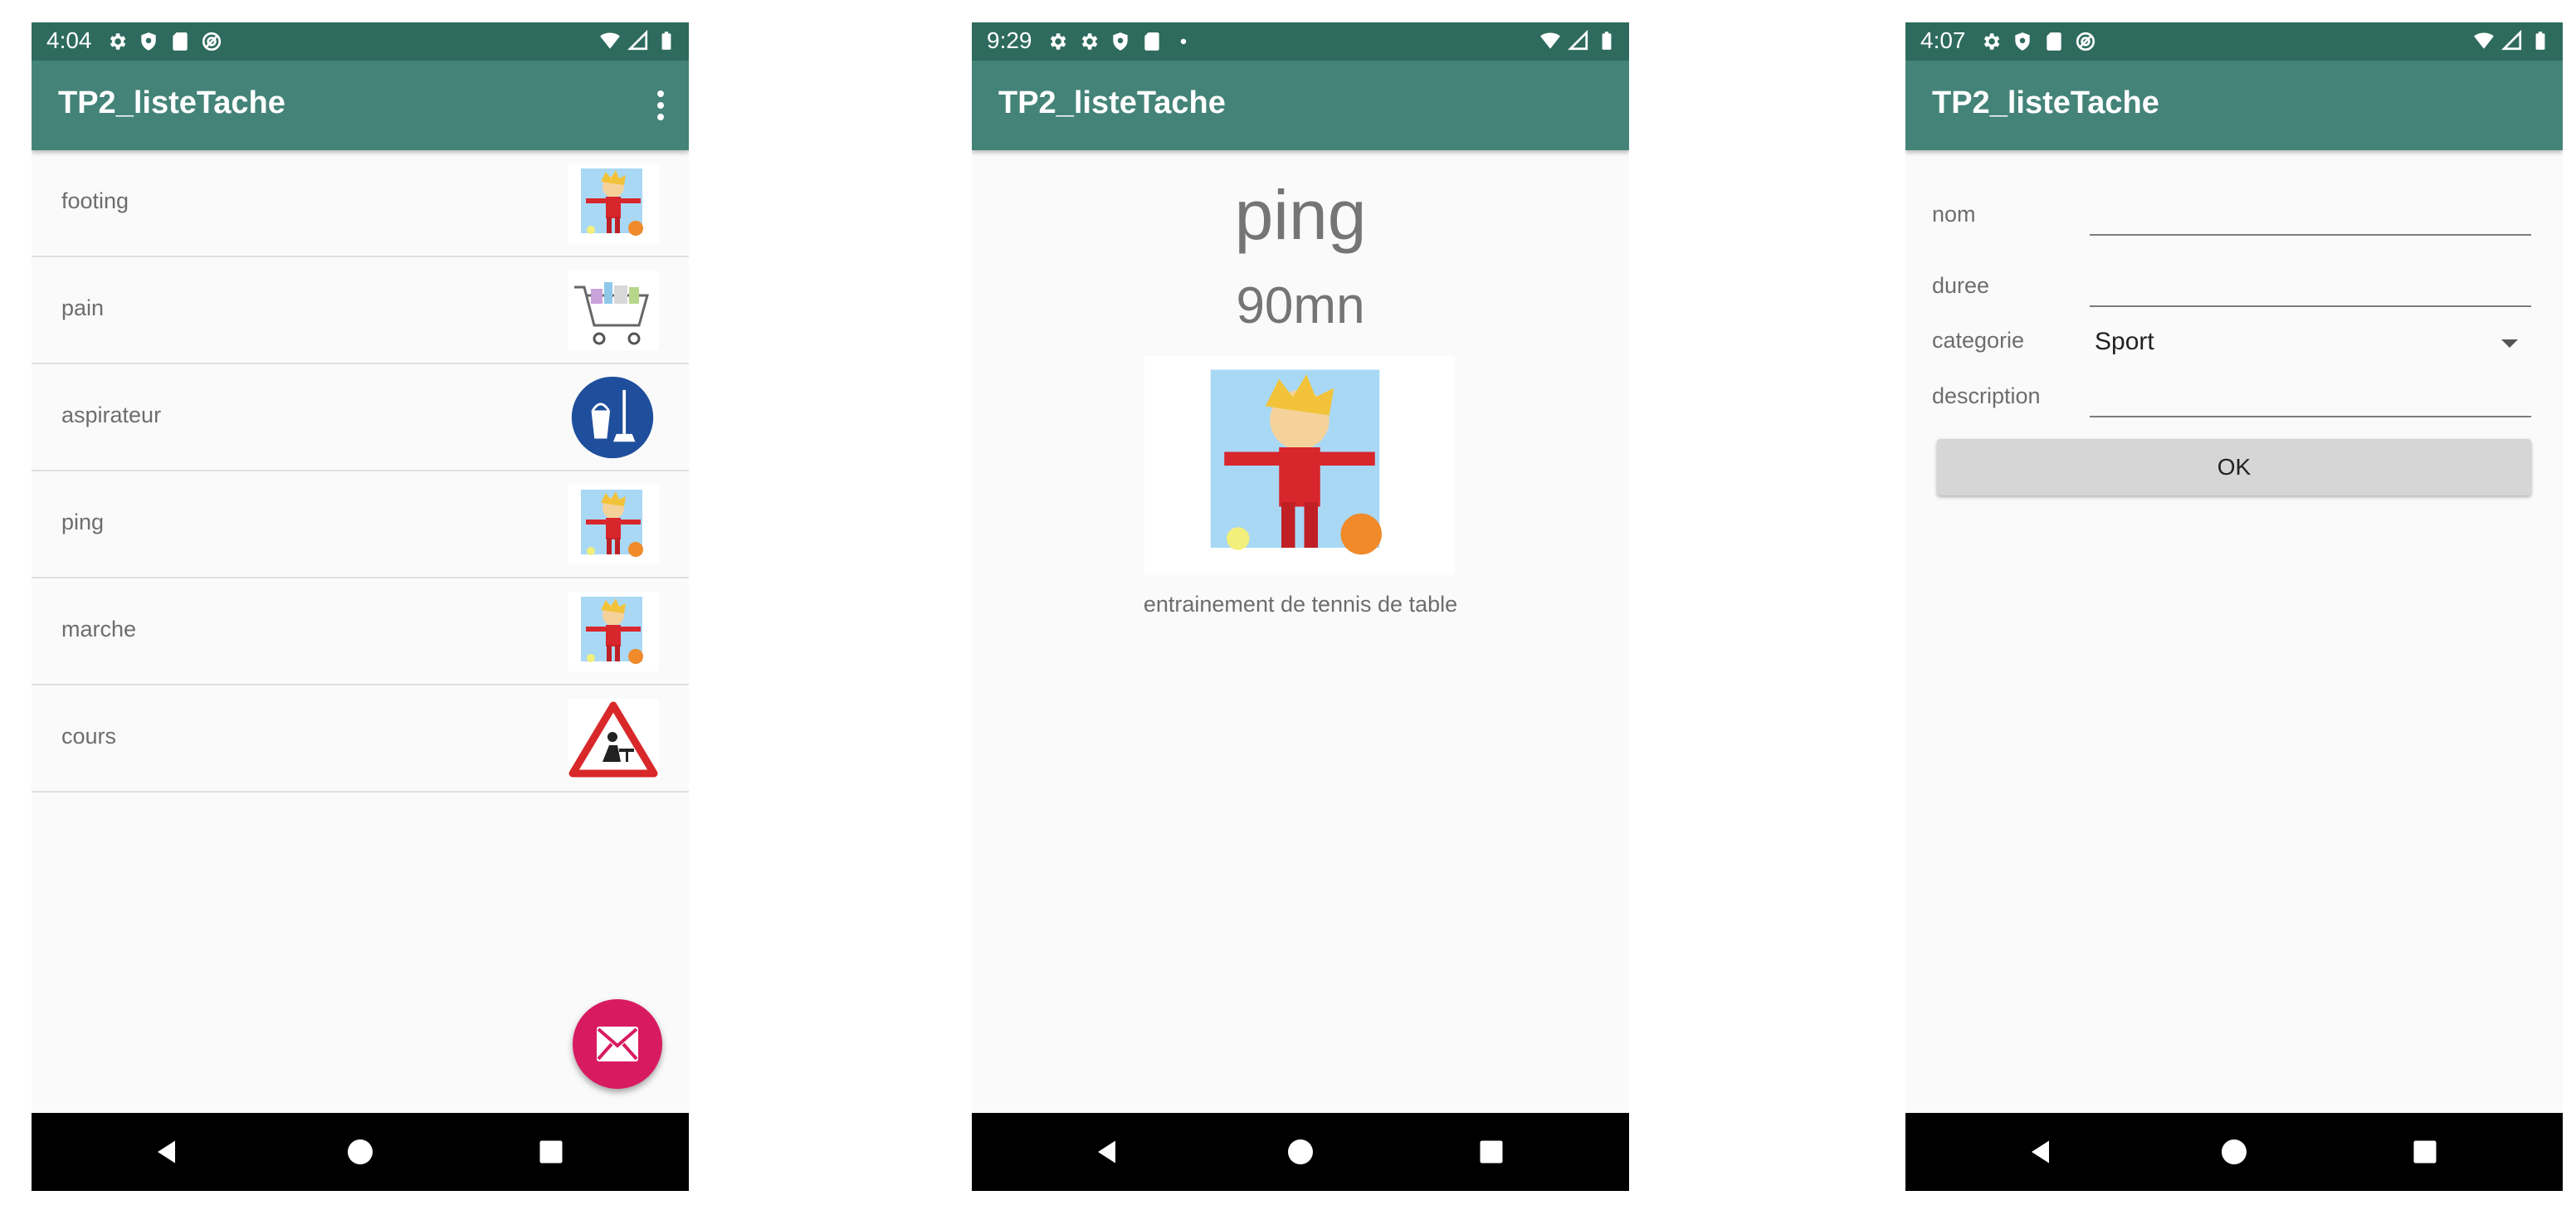 The width and height of the screenshot is (2576, 1210). Describe the element at coordinates (2314, 392) in the screenshot. I see `description-field` at that location.